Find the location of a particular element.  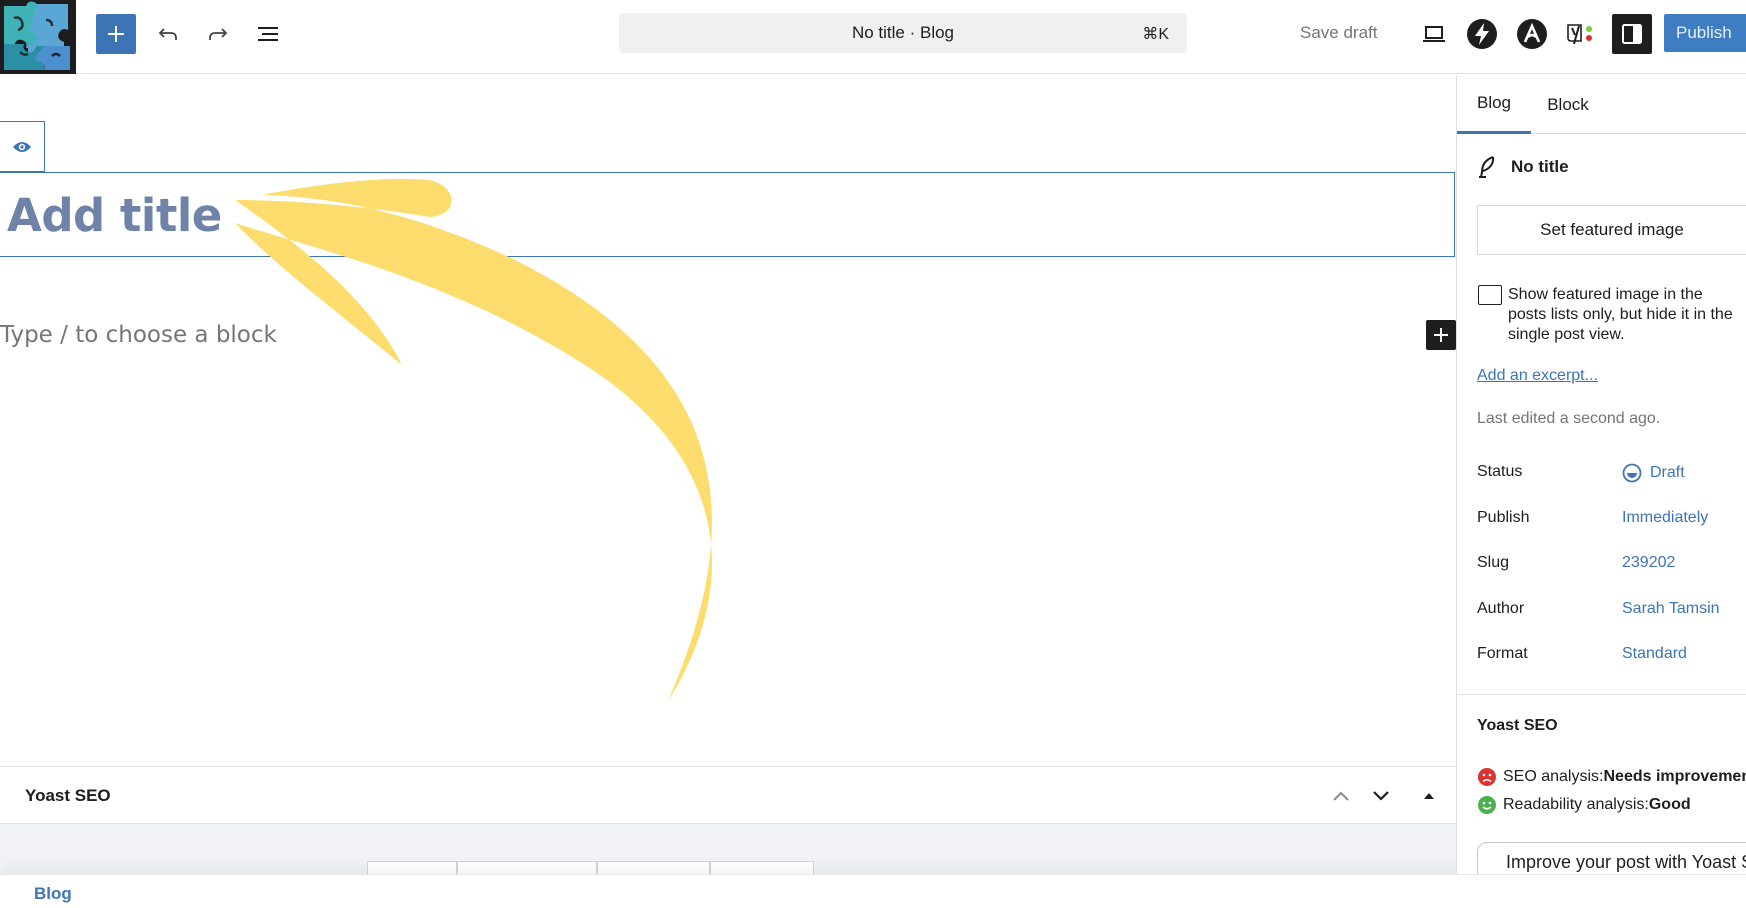

block-breadcrumb-bar: Blog is located at coordinates (873, 891).